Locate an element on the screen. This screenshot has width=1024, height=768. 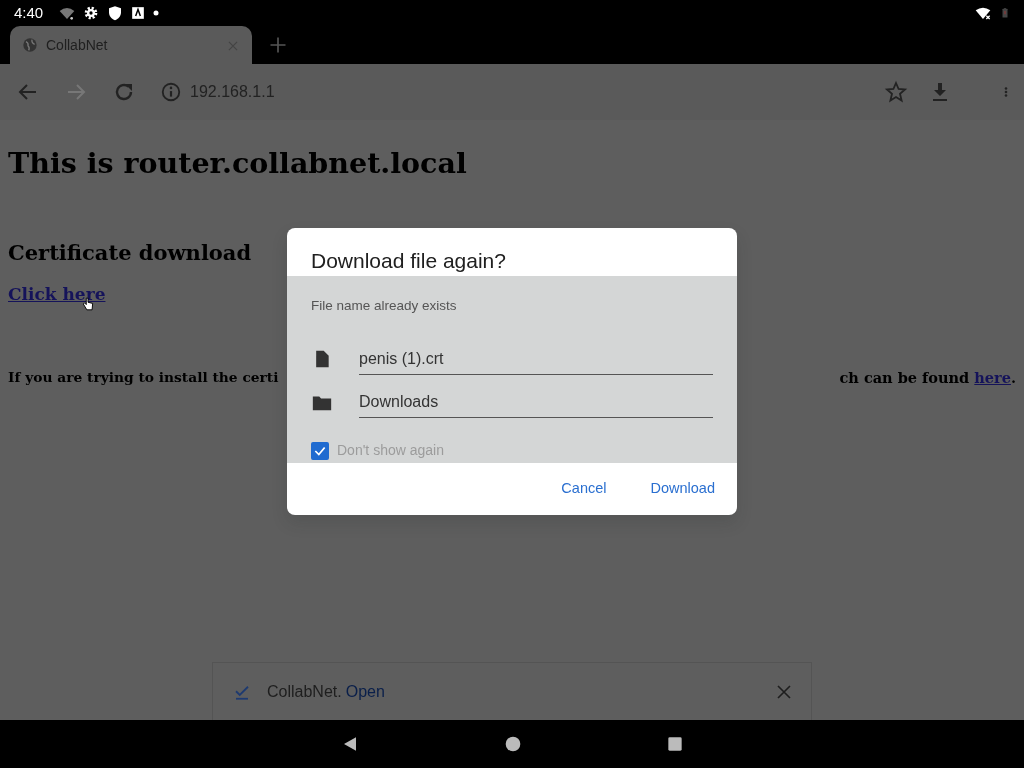
input-field: Downloads is located at coordinates (536, 401).